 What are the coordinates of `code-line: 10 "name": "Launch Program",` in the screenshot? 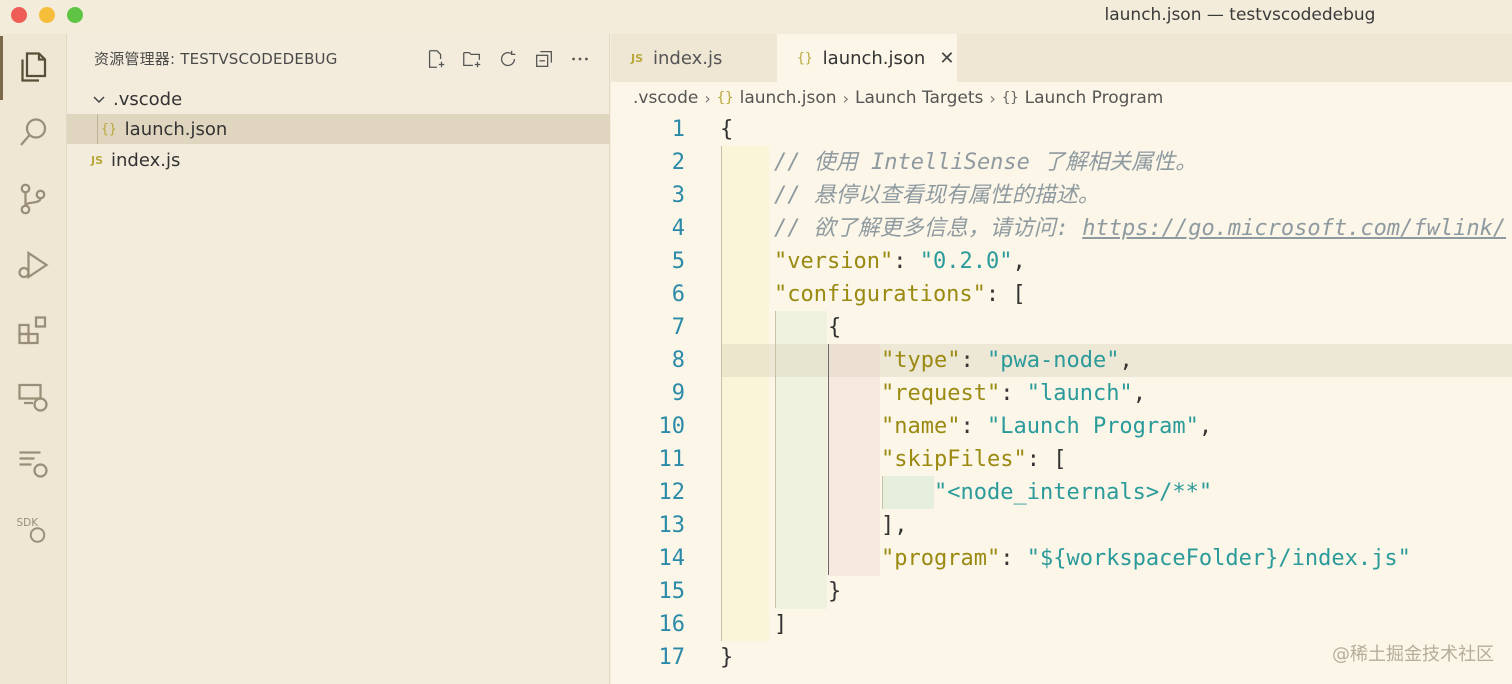 It's located at (935, 426).